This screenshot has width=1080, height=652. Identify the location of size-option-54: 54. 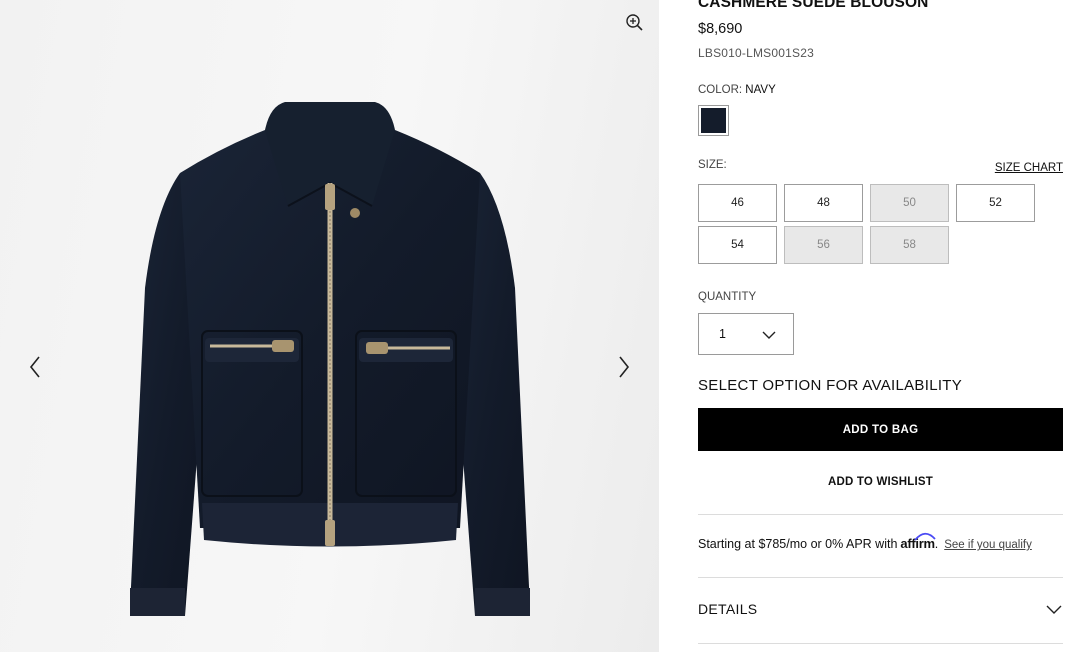
(737, 245).